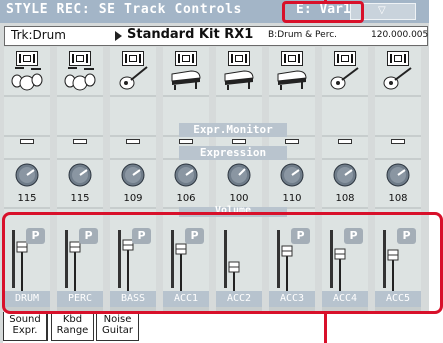 This screenshot has height=343, width=443. What do you see at coordinates (38, 35) in the screenshot?
I see `track-name: Trk:Drum` at bounding box center [38, 35].